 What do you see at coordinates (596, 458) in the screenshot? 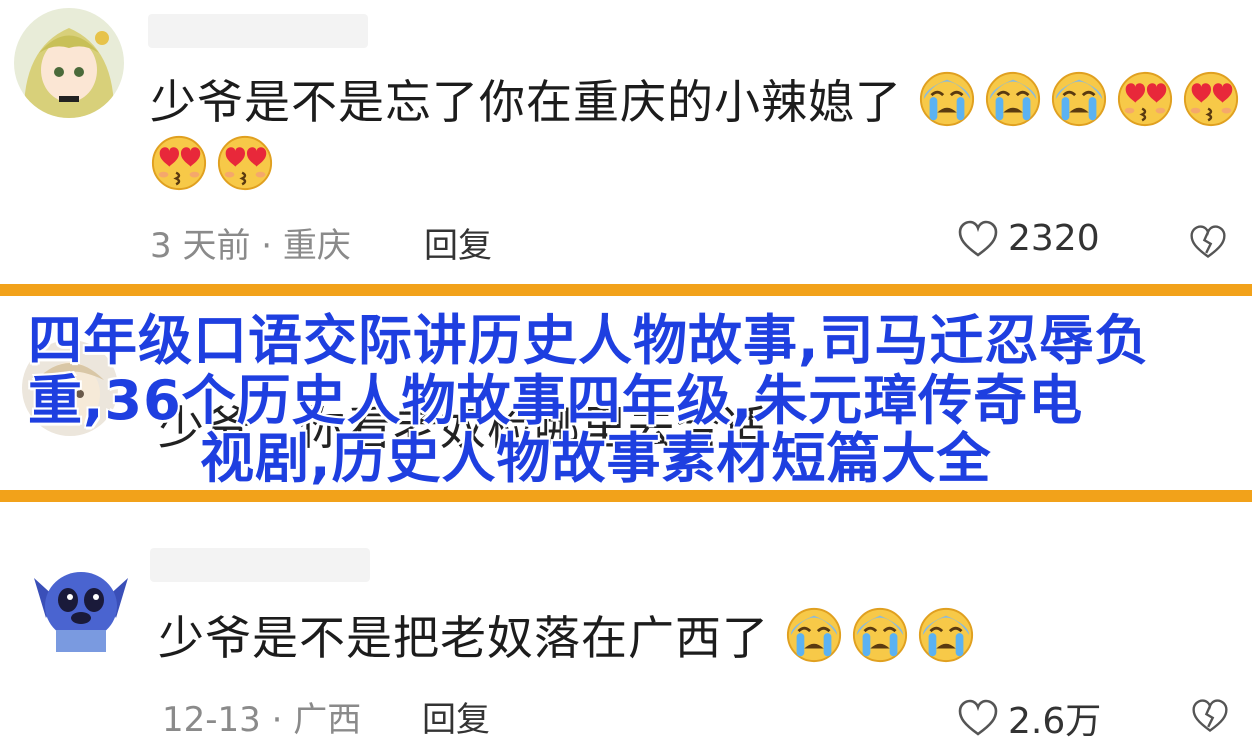
I see `banner-line-3: 视剧,历史人物故事素材短篇大全` at bounding box center [596, 458].